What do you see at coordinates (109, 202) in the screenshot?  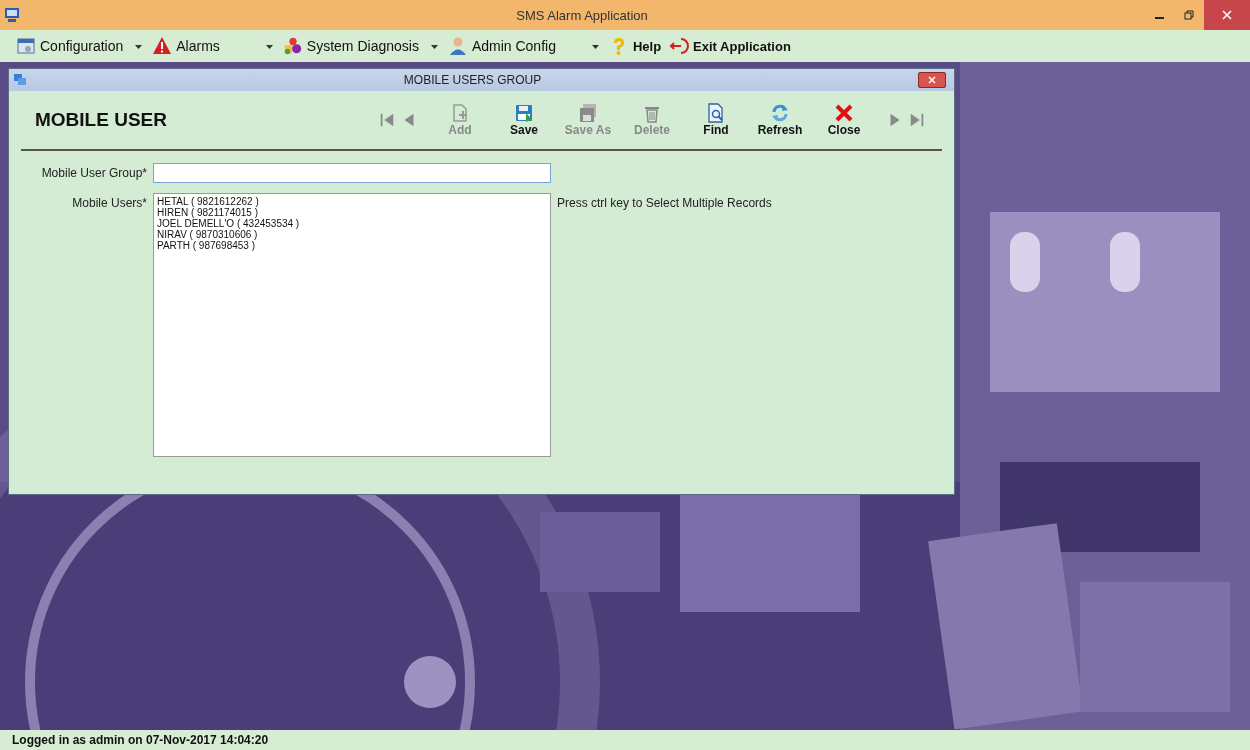 I see `field-label: Mobile Users*` at bounding box center [109, 202].